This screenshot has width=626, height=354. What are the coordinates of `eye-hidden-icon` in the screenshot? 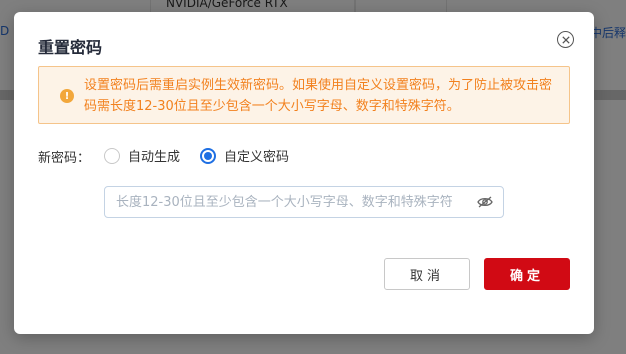 It's located at (485, 202).